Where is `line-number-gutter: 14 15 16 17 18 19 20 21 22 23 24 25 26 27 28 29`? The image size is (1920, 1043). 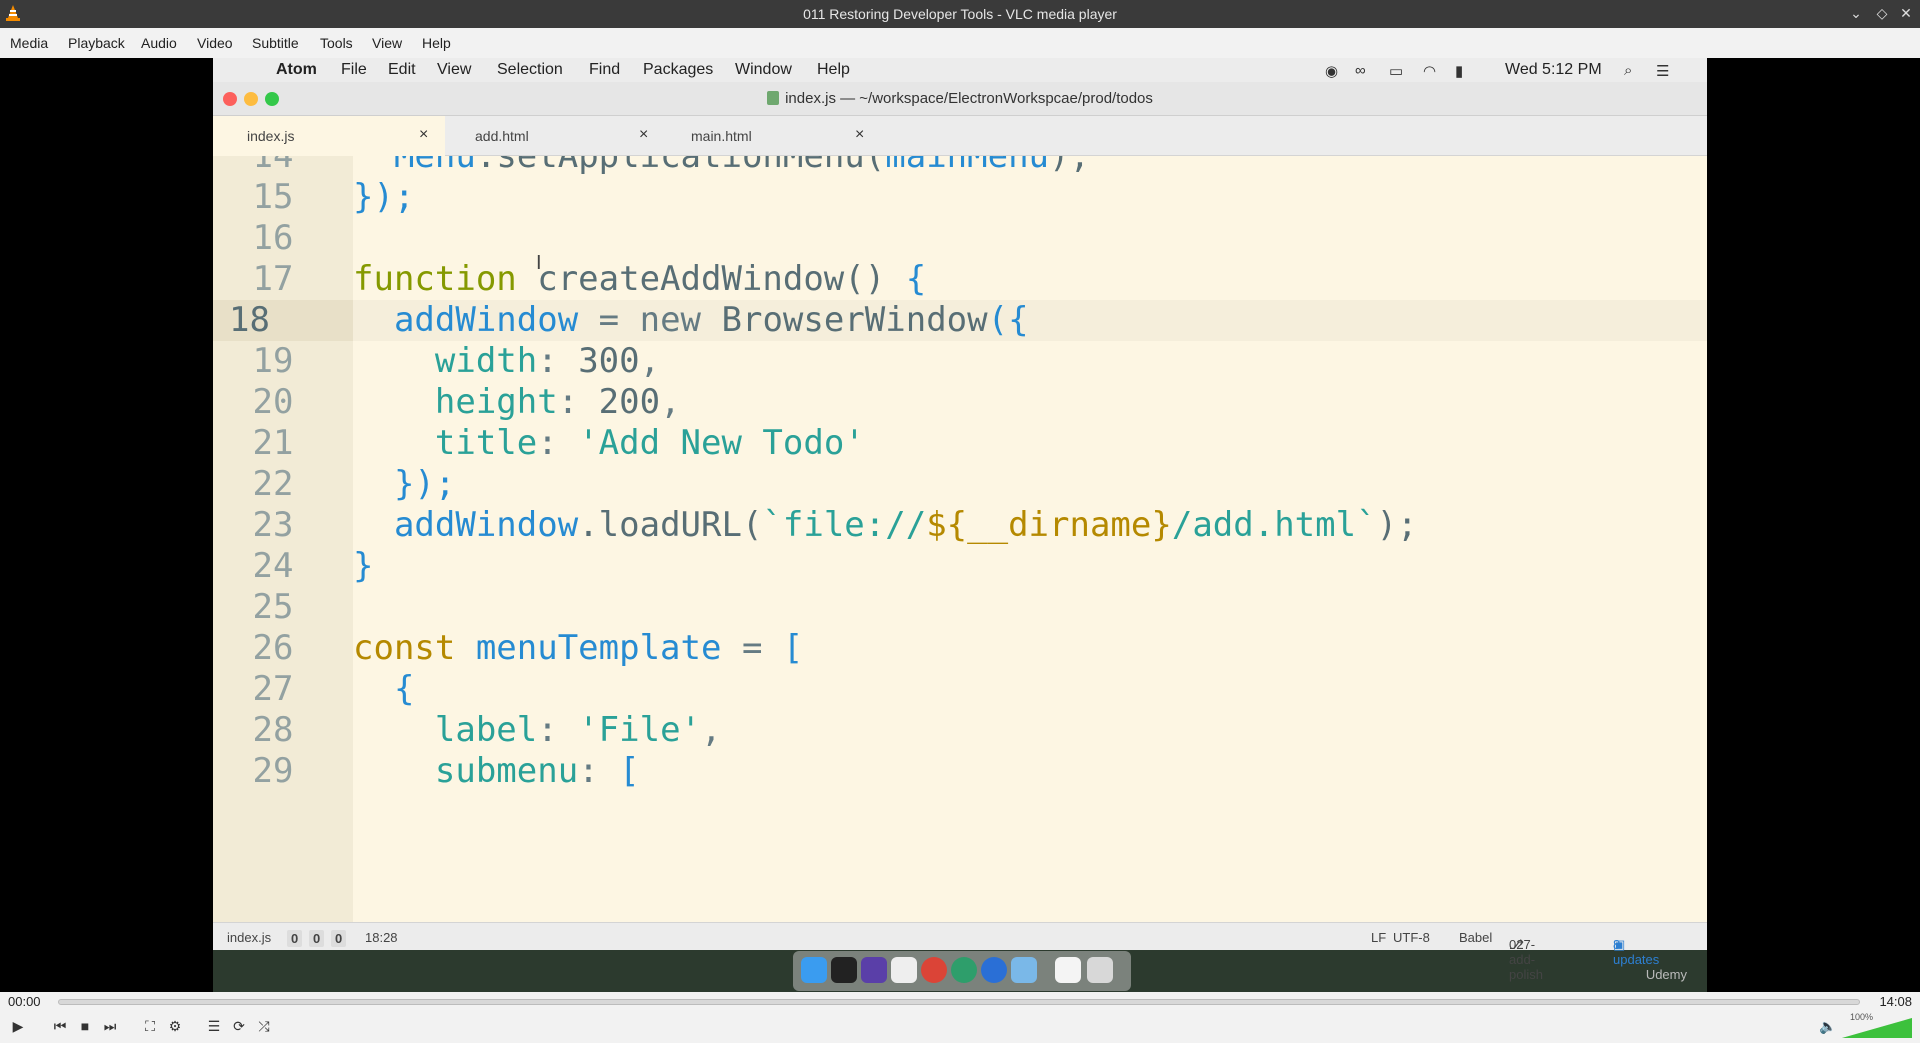 line-number-gutter: 14 15 16 17 18 19 20 21 22 23 24 25 26 27 28 29 is located at coordinates (283, 539).